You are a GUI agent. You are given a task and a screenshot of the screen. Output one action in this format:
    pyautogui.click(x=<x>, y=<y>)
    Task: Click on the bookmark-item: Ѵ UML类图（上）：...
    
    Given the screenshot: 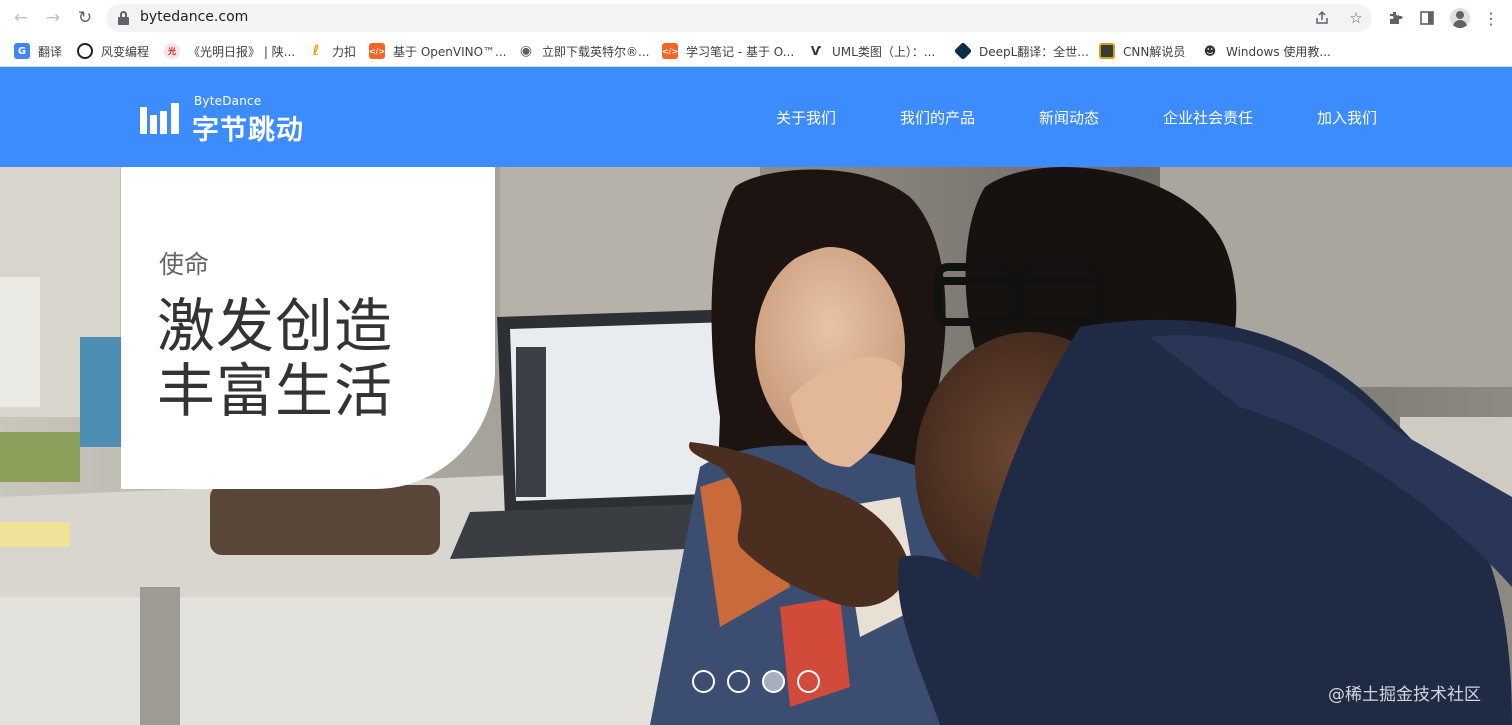 What is the action you would take?
    pyautogui.click(x=871, y=51)
    